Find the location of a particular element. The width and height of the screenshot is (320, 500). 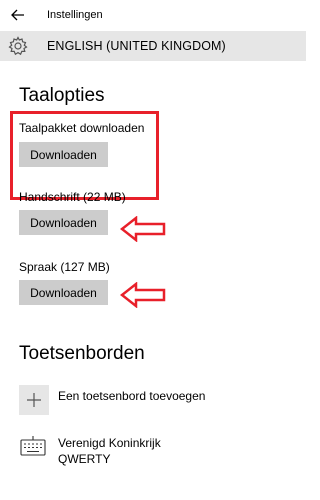

plus-icon is located at coordinates (34, 400).